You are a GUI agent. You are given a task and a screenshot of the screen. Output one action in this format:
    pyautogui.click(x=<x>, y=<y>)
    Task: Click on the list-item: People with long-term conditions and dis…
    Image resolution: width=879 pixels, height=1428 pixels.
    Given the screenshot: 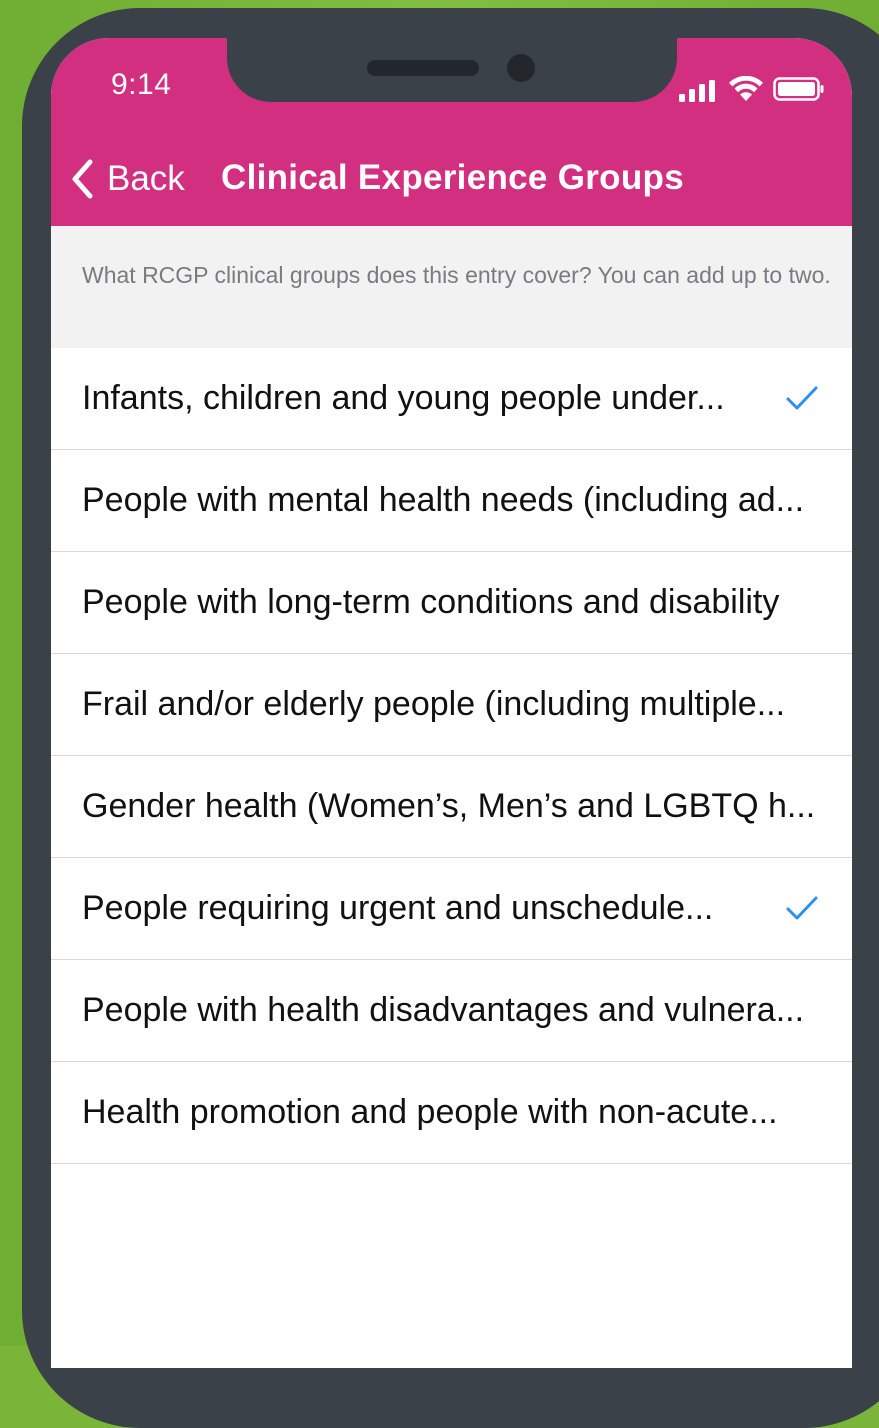 What is the action you would take?
    pyautogui.click(x=451, y=603)
    